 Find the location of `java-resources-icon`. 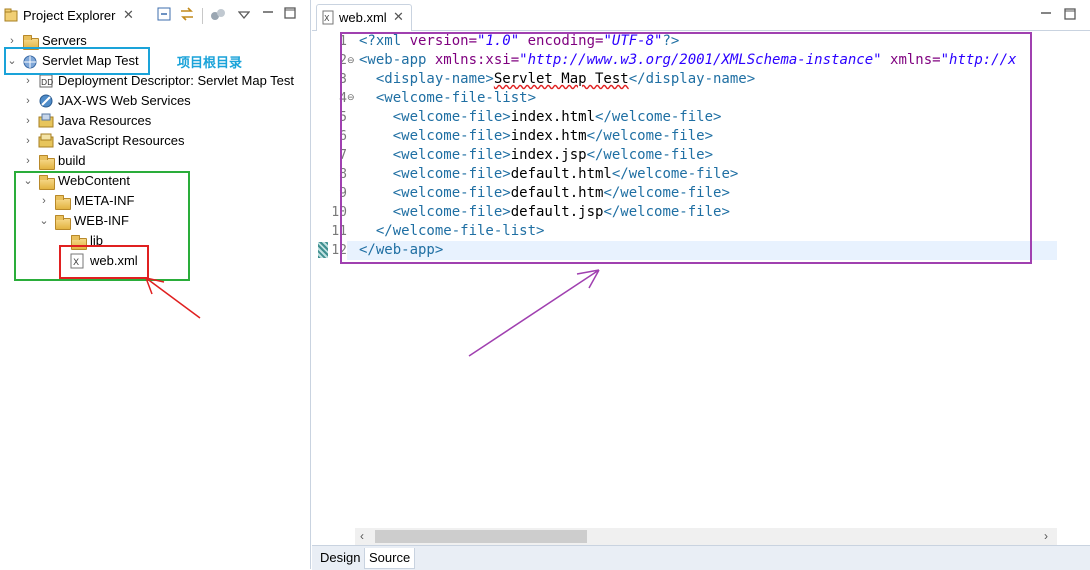

java-resources-icon is located at coordinates (46, 121).